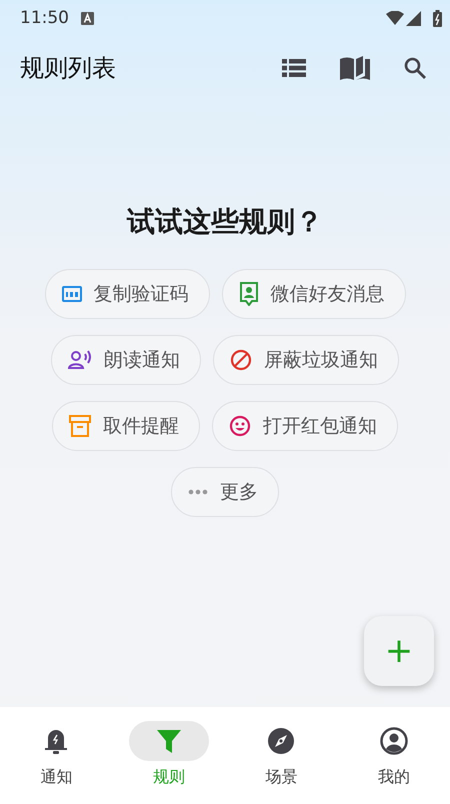 Image resolution: width=450 pixels, height=804 pixels. What do you see at coordinates (314, 294) in the screenshot?
I see `suggestion-chip: 微信好友消息` at bounding box center [314, 294].